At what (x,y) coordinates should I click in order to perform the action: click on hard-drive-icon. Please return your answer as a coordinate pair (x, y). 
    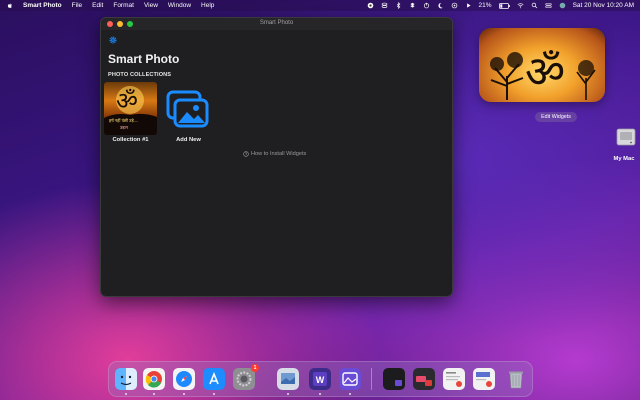
    Looking at the image, I should click on (626, 137).